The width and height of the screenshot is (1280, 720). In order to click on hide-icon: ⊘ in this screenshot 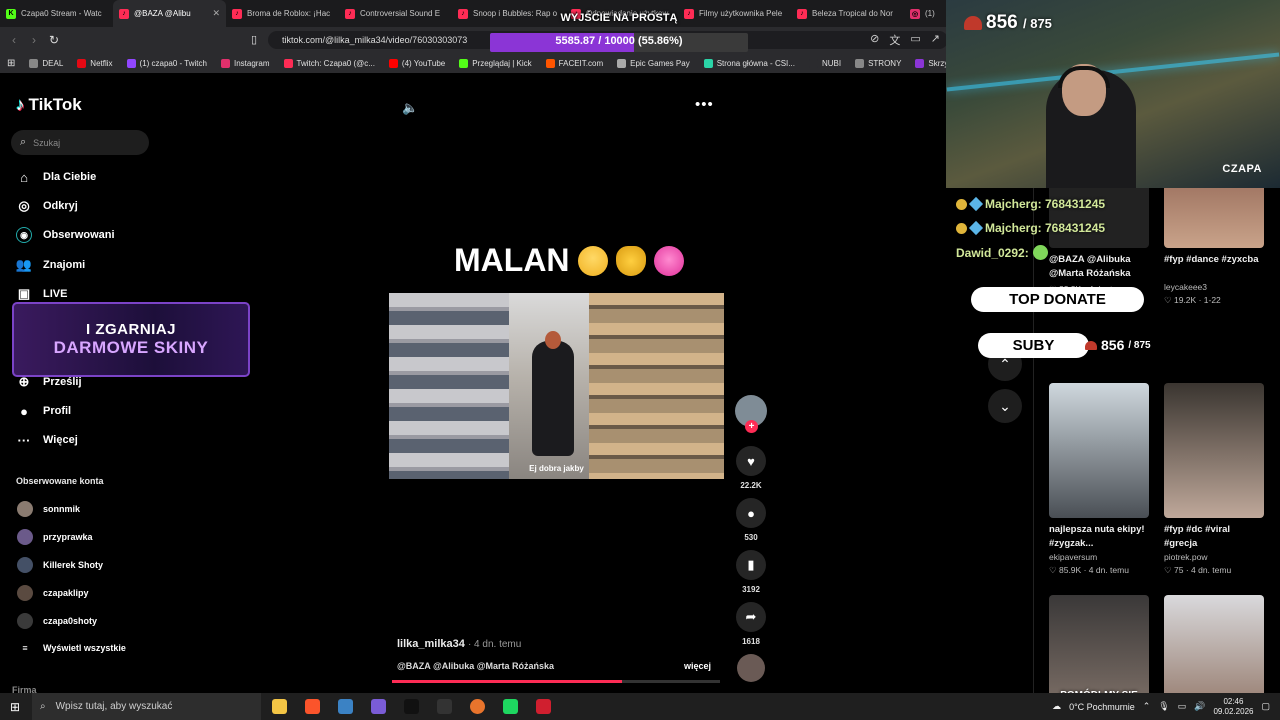, I will do `click(874, 40)`.